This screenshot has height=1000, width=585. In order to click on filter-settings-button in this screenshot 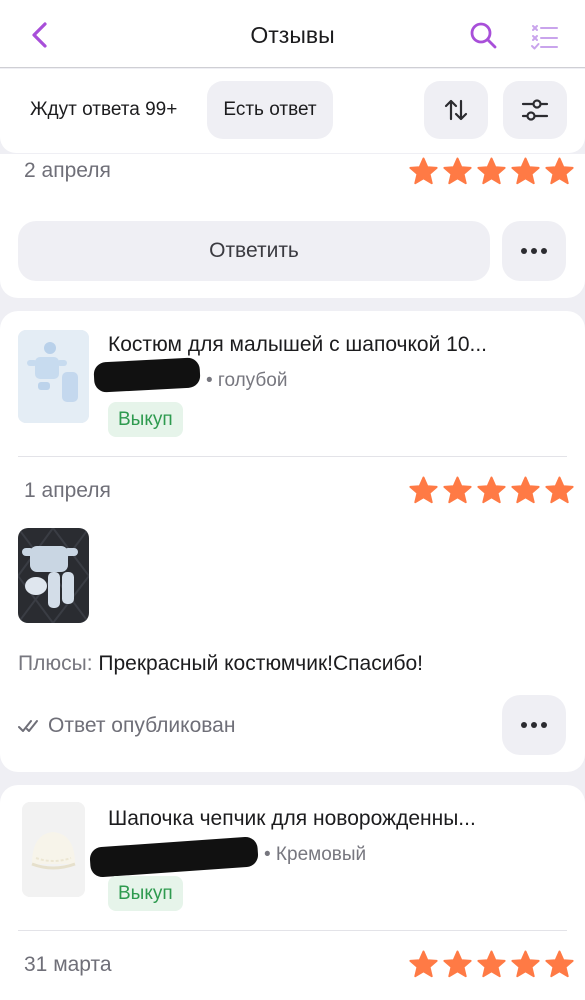, I will do `click(535, 110)`.